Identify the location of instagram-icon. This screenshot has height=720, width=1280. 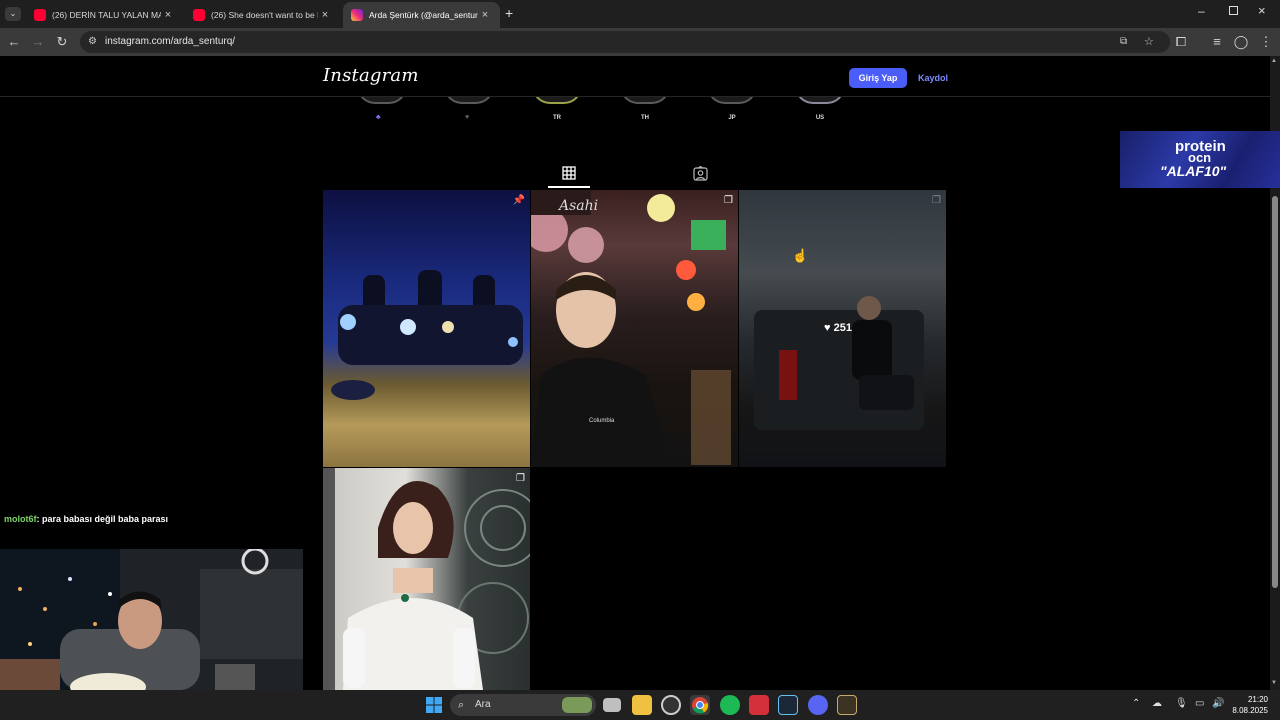
(357, 15).